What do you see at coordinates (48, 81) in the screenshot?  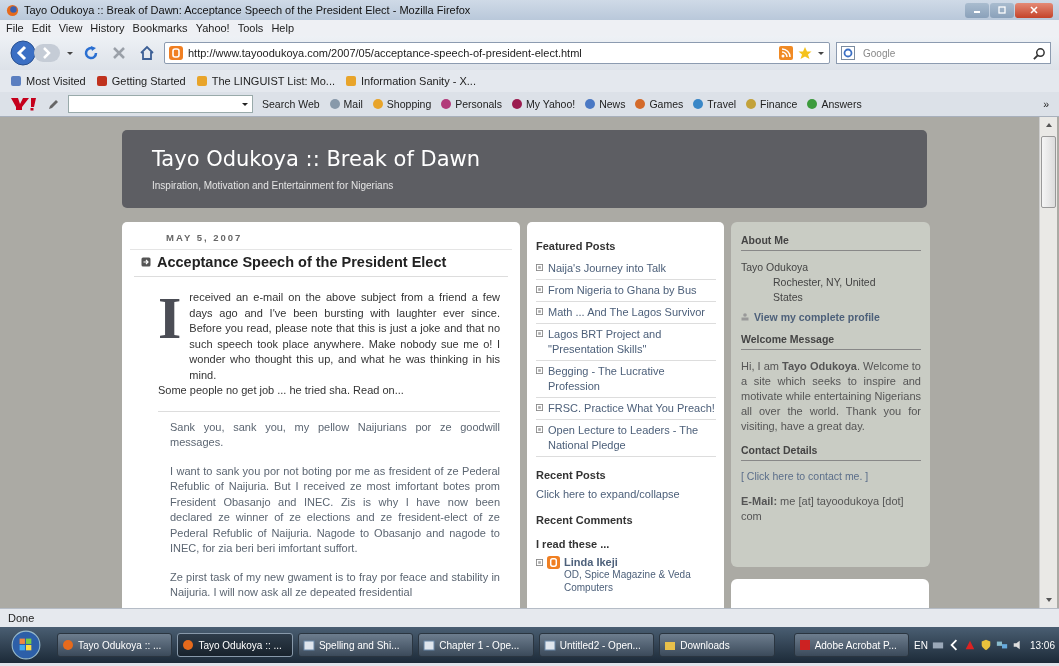 I see `bookmark-item: Most Visited` at bounding box center [48, 81].